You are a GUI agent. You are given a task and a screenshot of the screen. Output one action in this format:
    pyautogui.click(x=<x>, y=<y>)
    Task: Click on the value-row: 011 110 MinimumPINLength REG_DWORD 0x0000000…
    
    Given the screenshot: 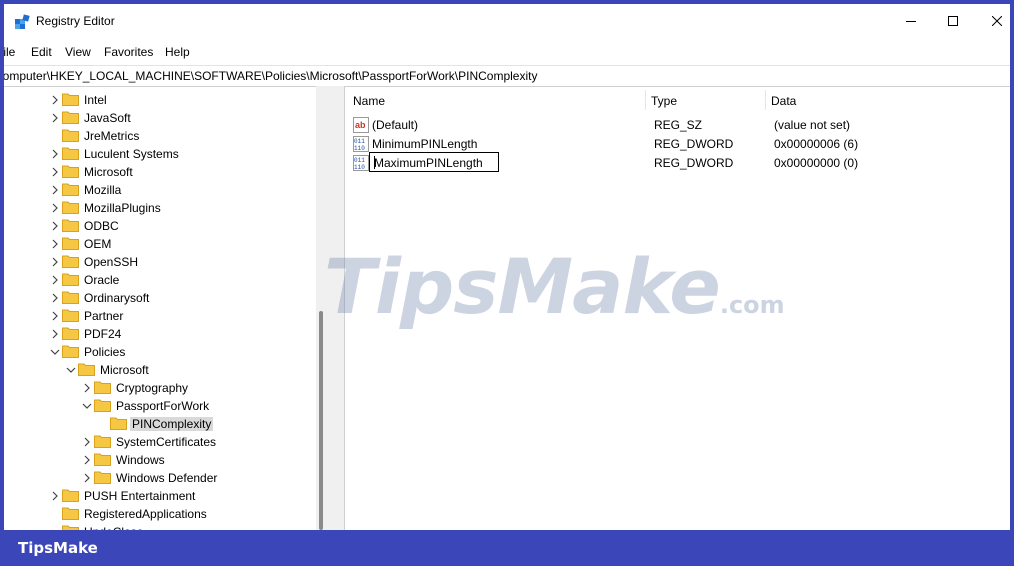 What is the action you would take?
    pyautogui.click(x=677, y=144)
    